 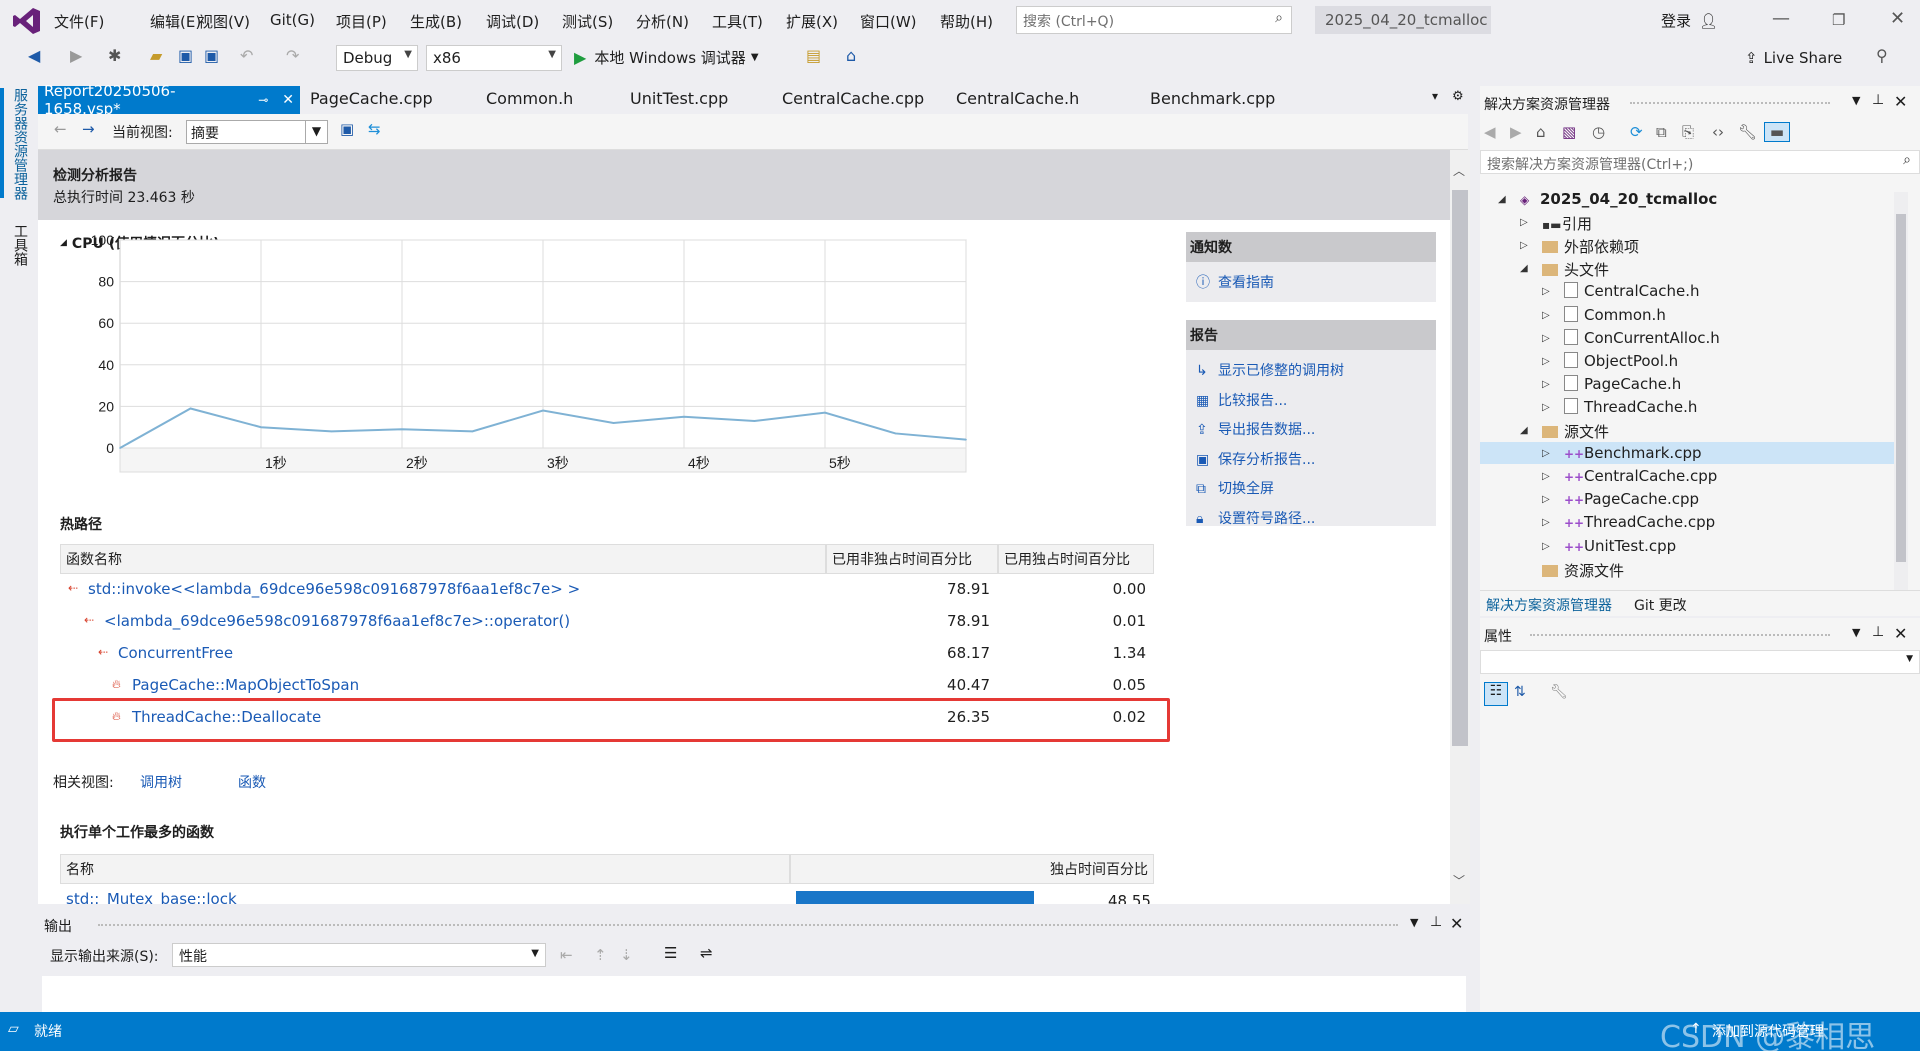 What do you see at coordinates (1838, 20) in the screenshot?
I see `maximize-icon: ❐` at bounding box center [1838, 20].